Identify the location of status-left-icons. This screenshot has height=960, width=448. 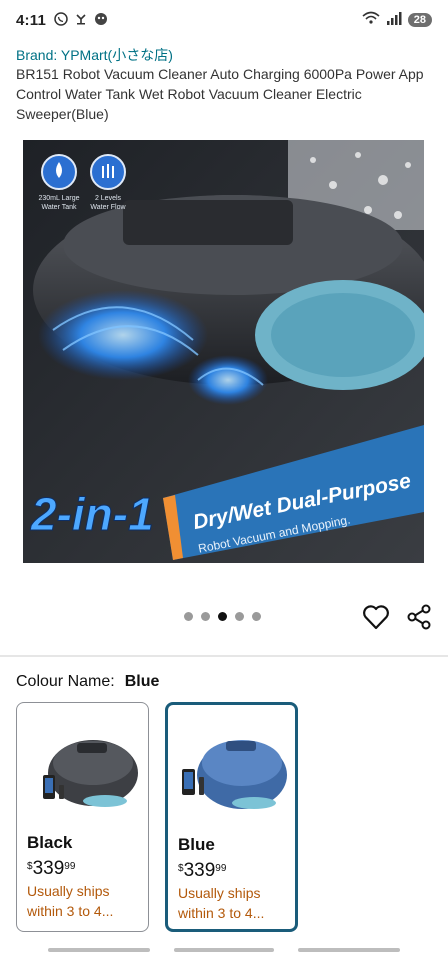
(81, 20).